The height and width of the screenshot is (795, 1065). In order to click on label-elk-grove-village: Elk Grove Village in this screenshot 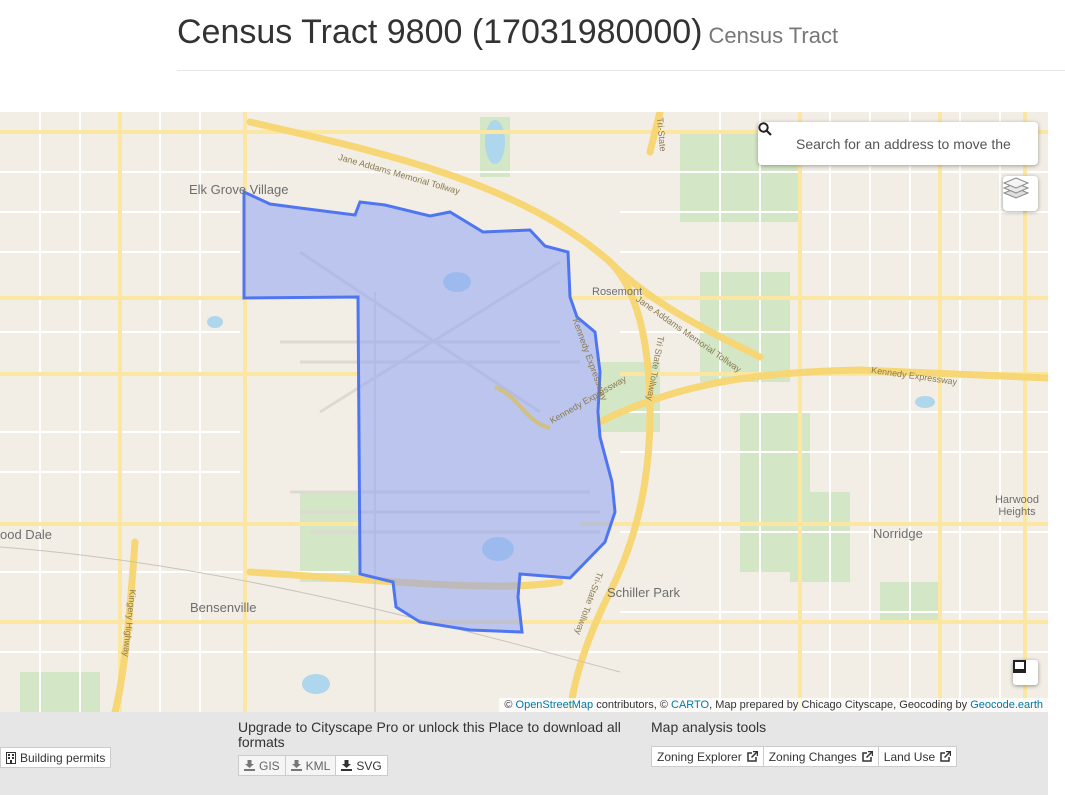, I will do `click(239, 189)`.